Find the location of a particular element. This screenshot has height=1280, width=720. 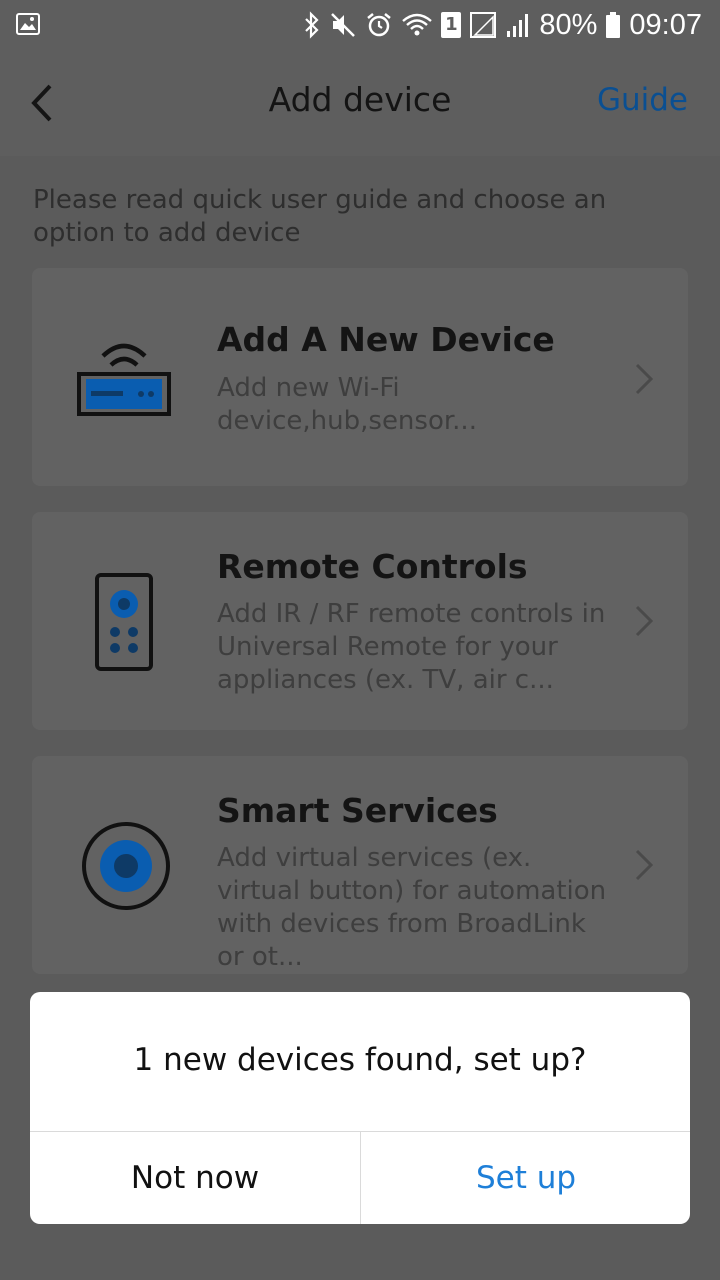

gallery-notification-icon is located at coordinates (28, 24).